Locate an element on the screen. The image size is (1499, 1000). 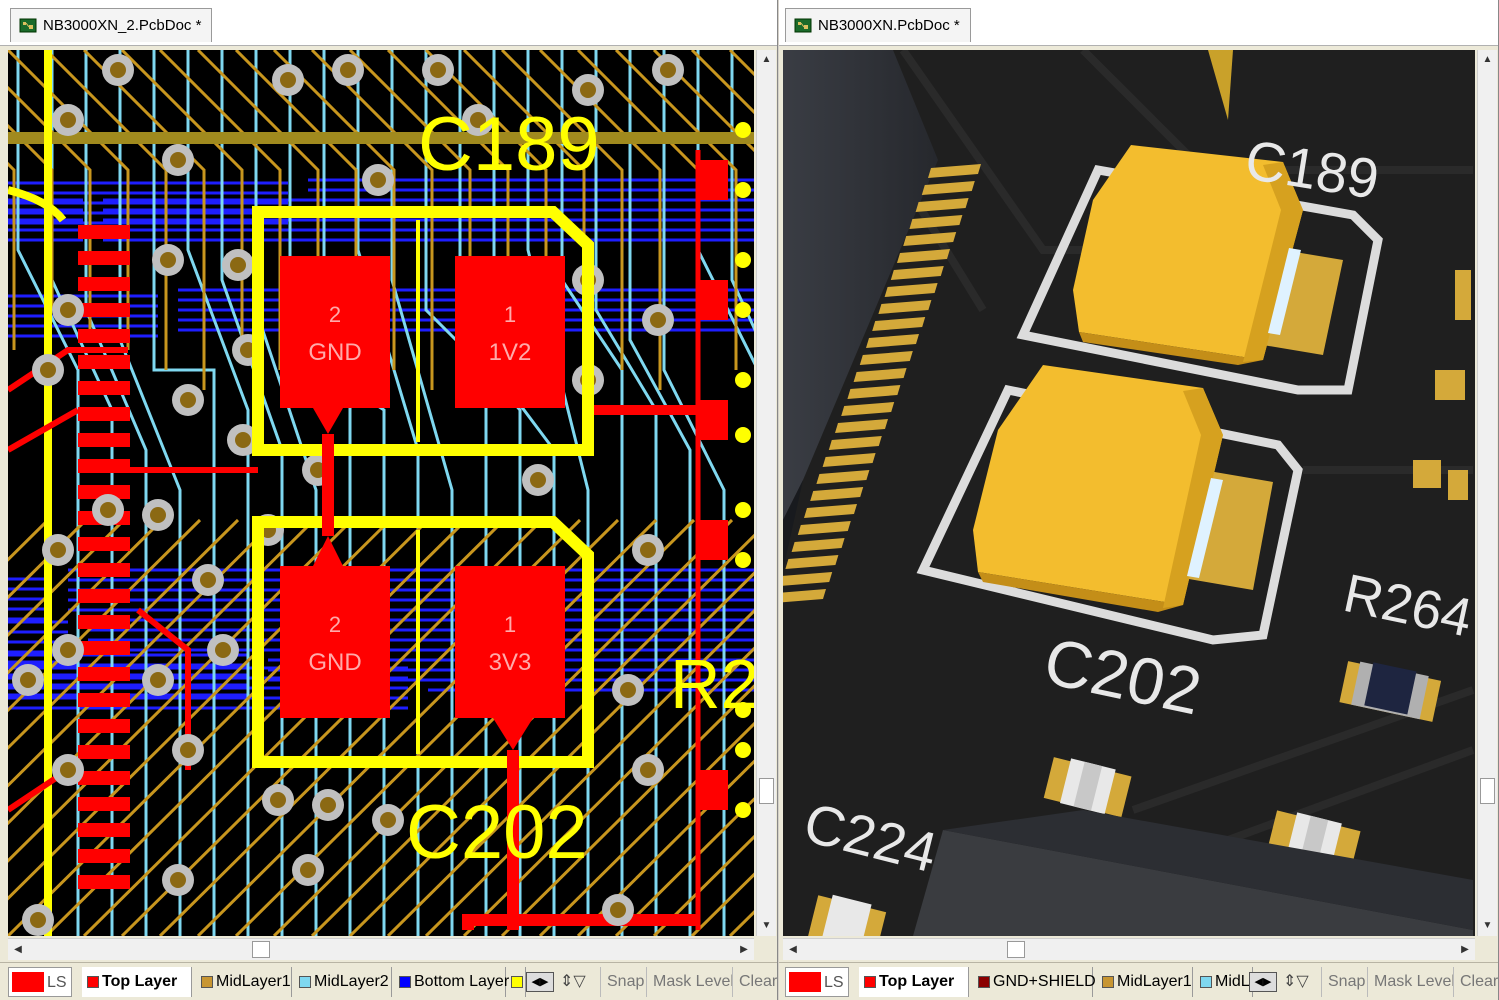
c224-designator-3d: C224 is located at coordinates (870, 838).